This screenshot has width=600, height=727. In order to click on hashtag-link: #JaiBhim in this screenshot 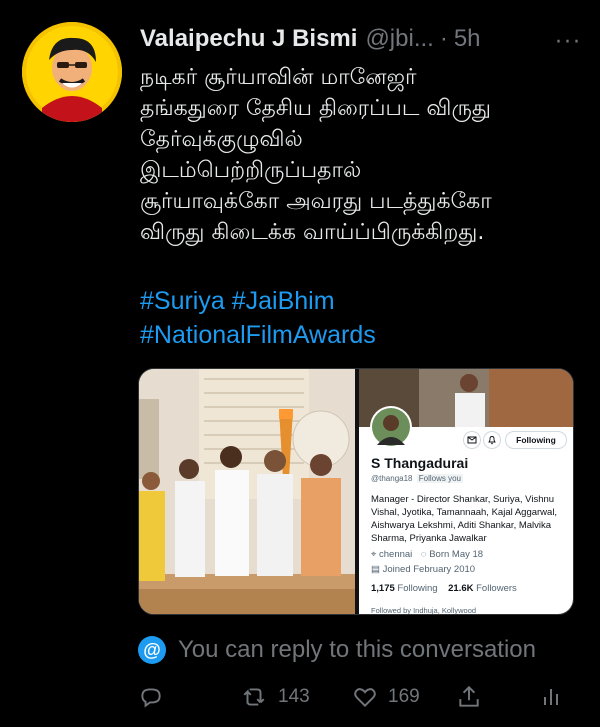, I will do `click(283, 301)`.